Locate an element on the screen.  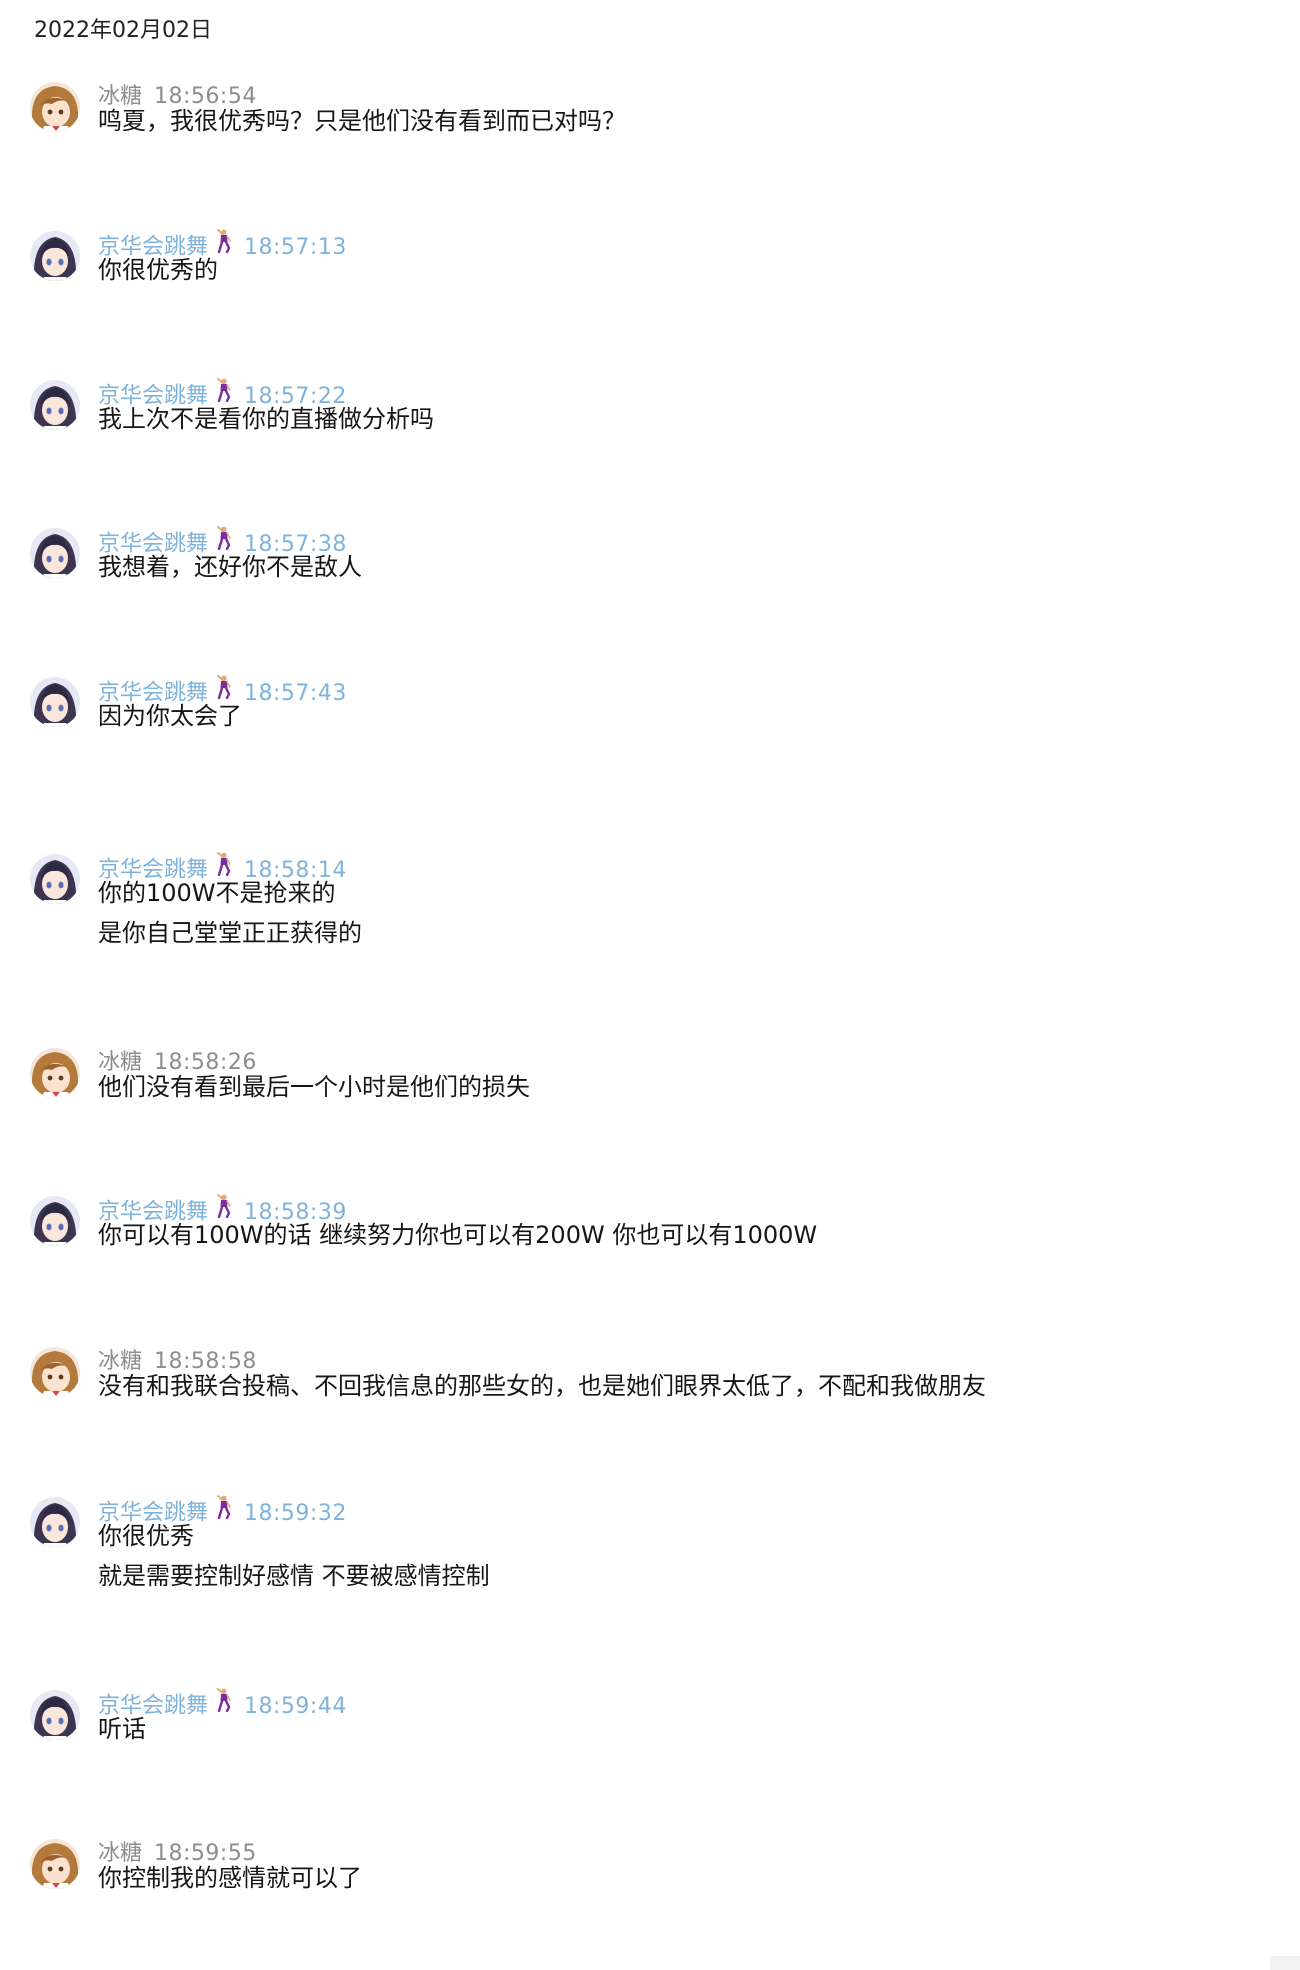
message-text: 你很优秀 is located at coordinates (146, 1536).